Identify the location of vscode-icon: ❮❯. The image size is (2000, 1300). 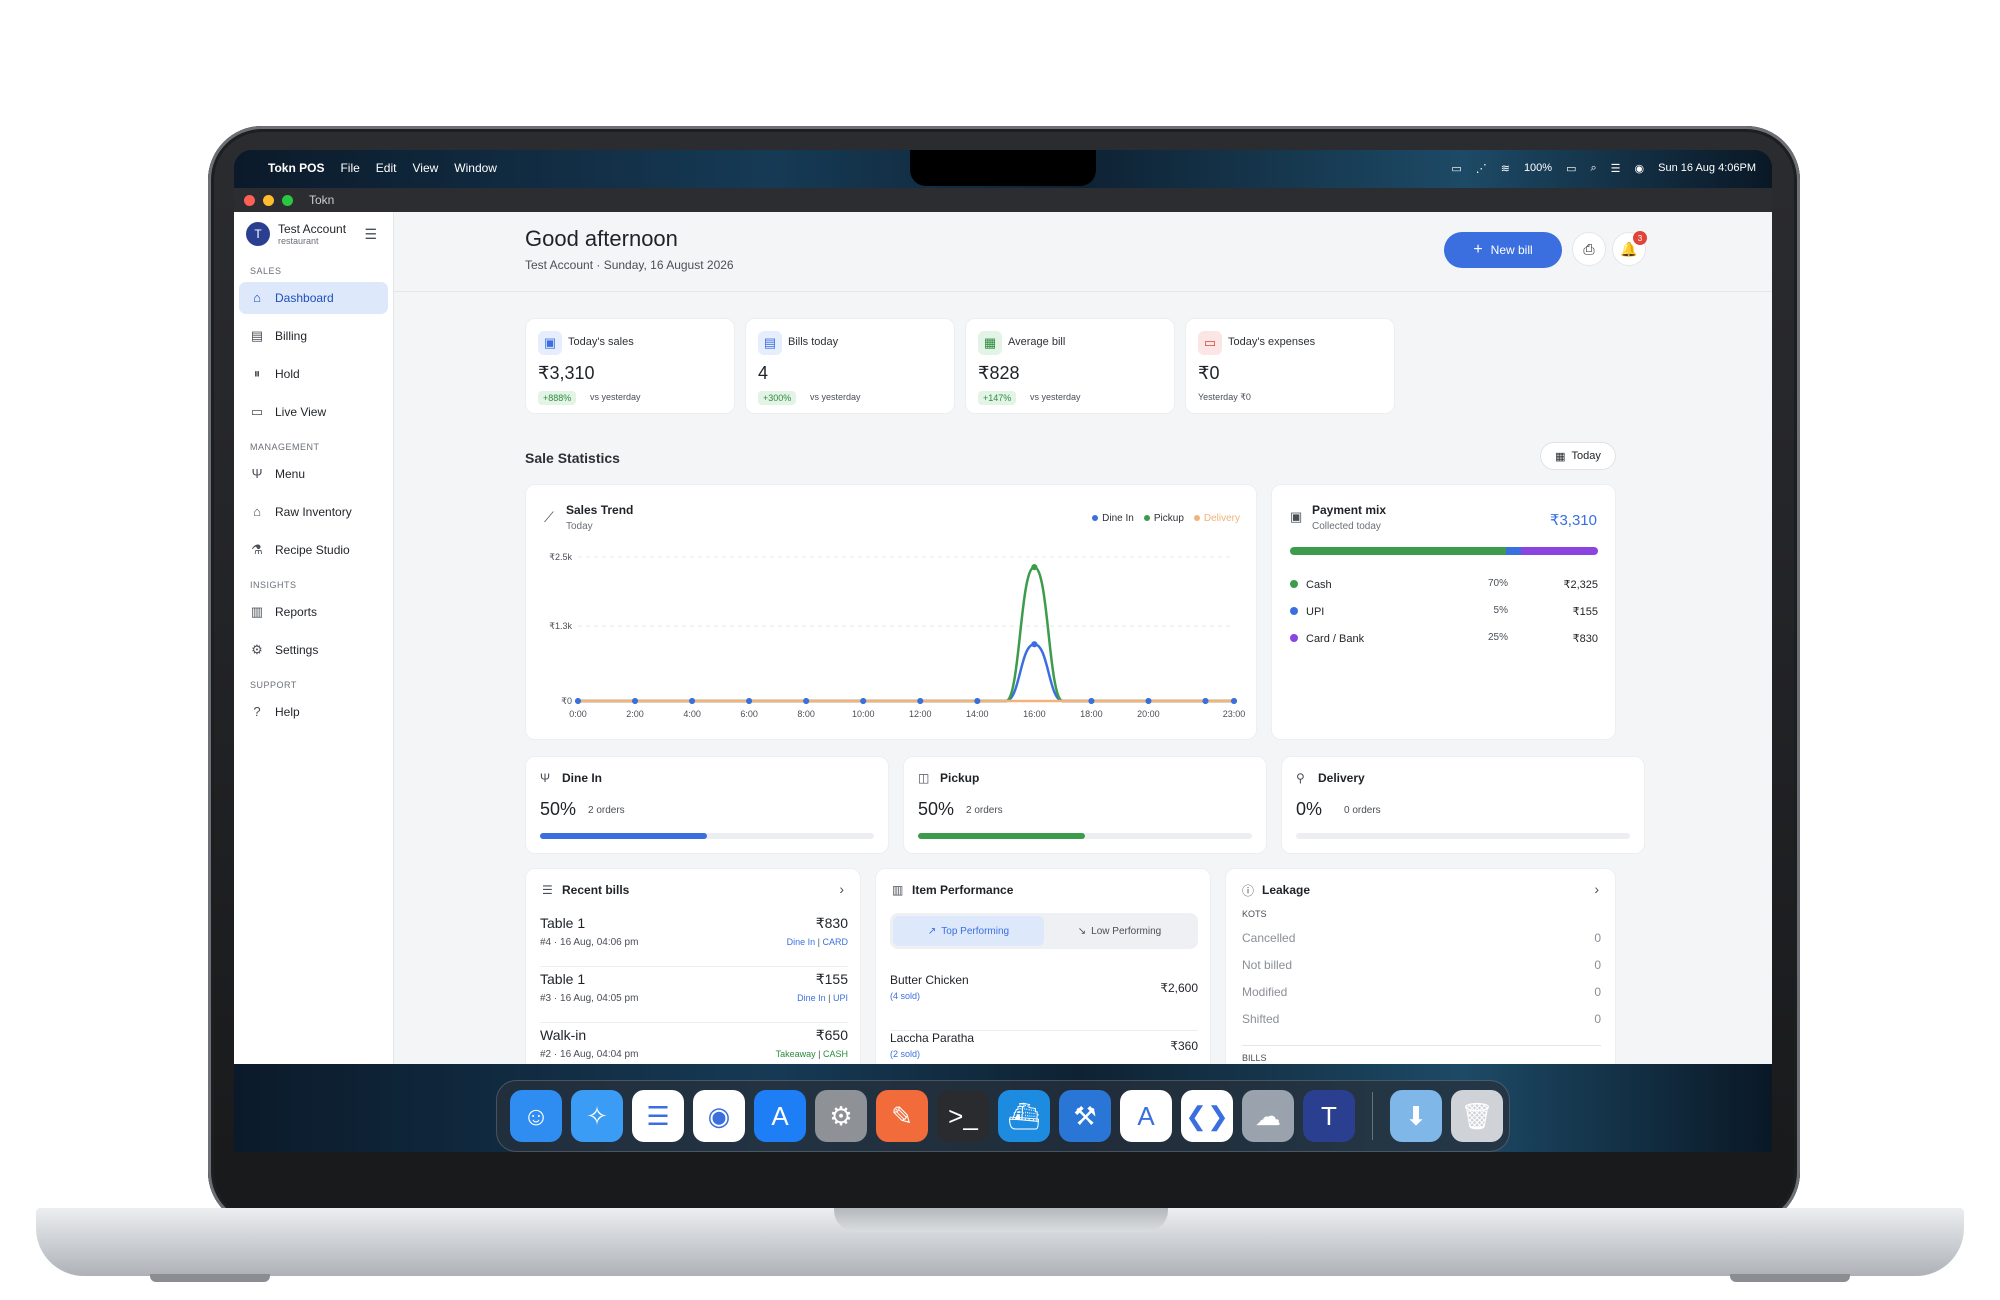
(1207, 1116).